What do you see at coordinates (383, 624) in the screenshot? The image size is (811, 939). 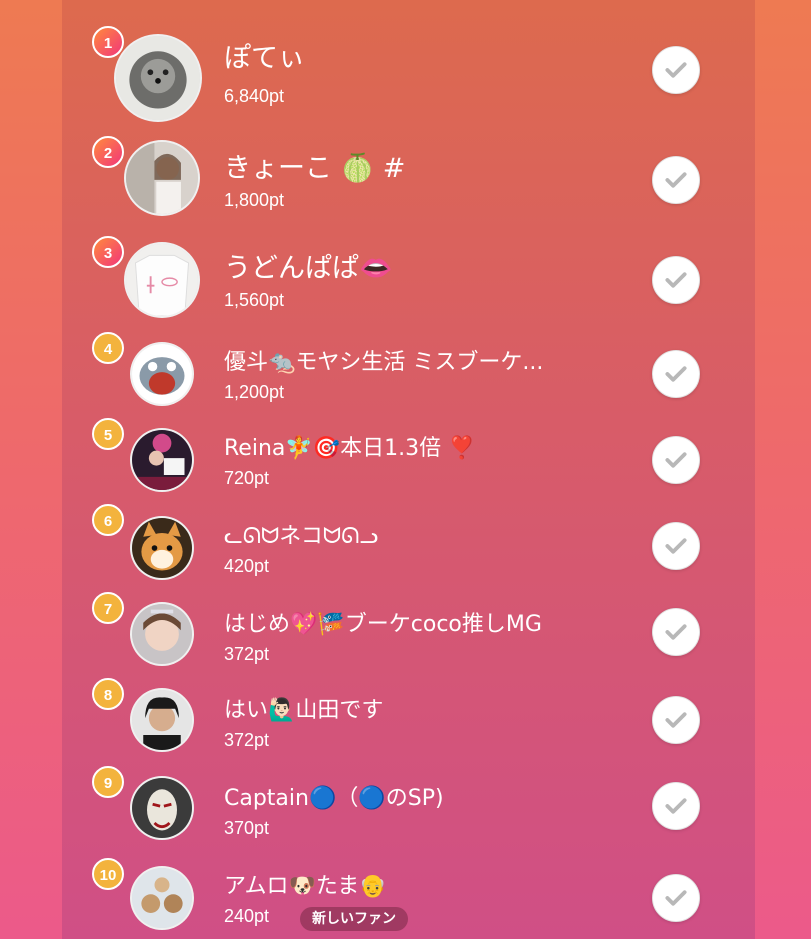 I see `fan-name: はじめ💖🎏ブーケcoco推しMG` at bounding box center [383, 624].